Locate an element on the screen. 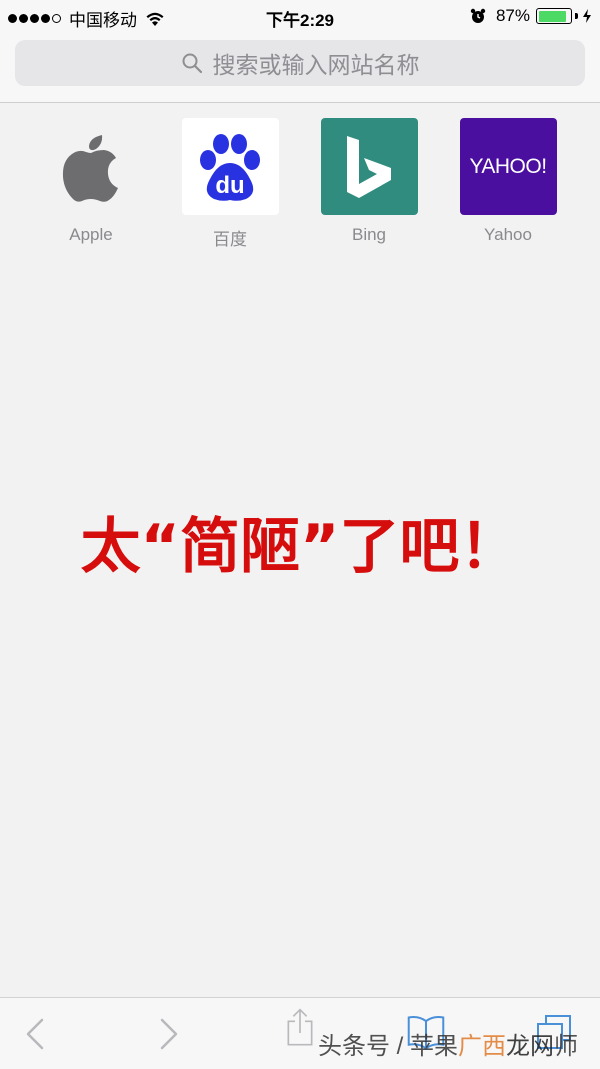  favorites-grid: Apple du 百度 Bing YAHOO! Yahoo is located at coordinates (300, 188).